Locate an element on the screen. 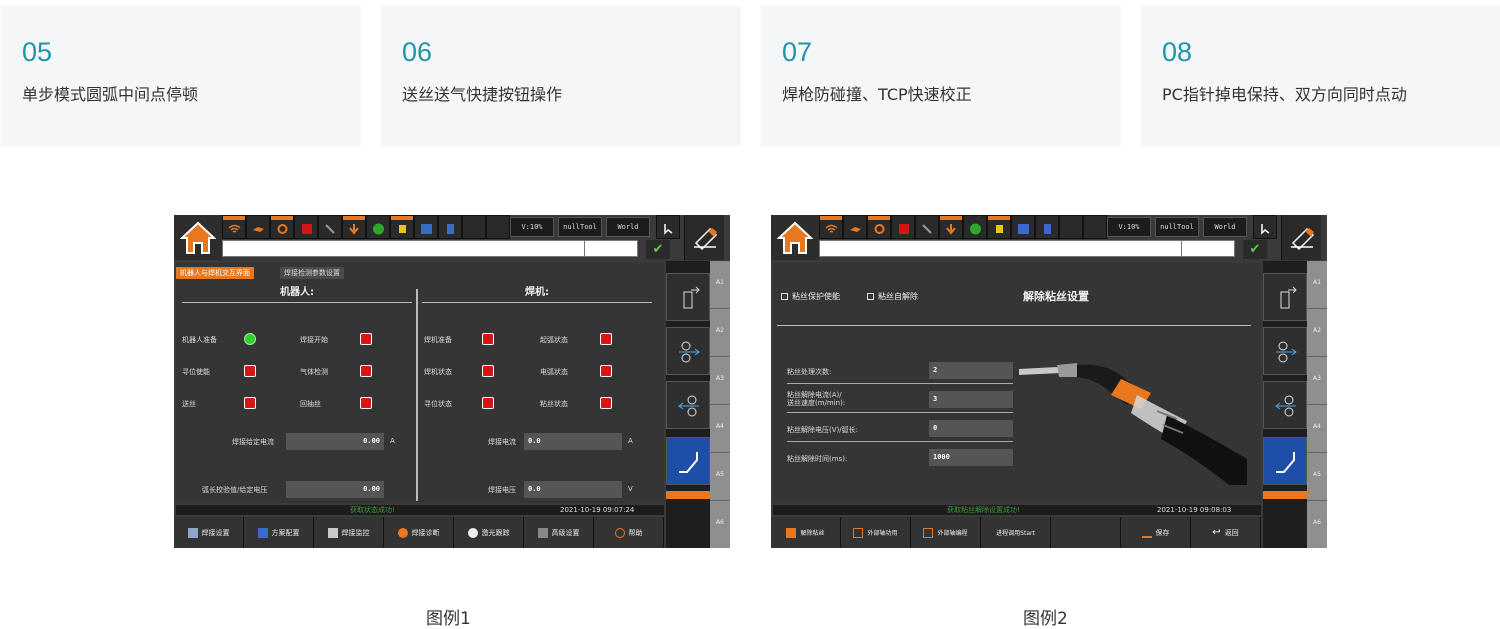  feature-description: 焊枪防碰撞、TCP快速校正 is located at coordinates (877, 94).